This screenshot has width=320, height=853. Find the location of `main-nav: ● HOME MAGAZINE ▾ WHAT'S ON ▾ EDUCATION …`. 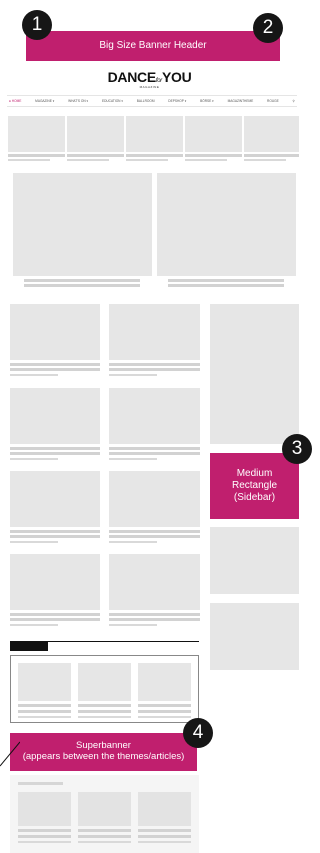

main-nav: ● HOME MAGAZINE ▾ WHAT'S ON ▾ EDUCATION … is located at coordinates (152, 101).